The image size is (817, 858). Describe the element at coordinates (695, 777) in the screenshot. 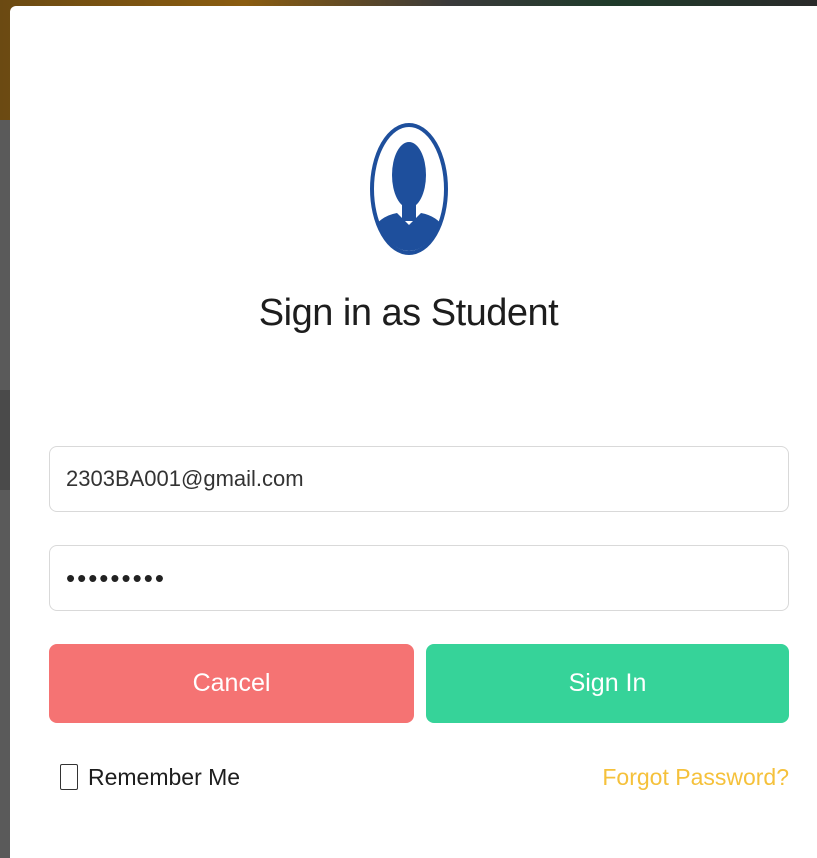

I see `forgot-password-link: Forgot Password?` at that location.